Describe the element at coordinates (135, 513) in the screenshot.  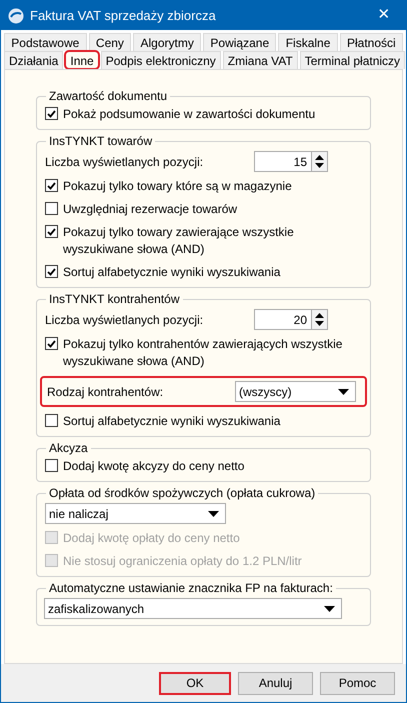
I see `dropdown: nie naliczaj` at that location.